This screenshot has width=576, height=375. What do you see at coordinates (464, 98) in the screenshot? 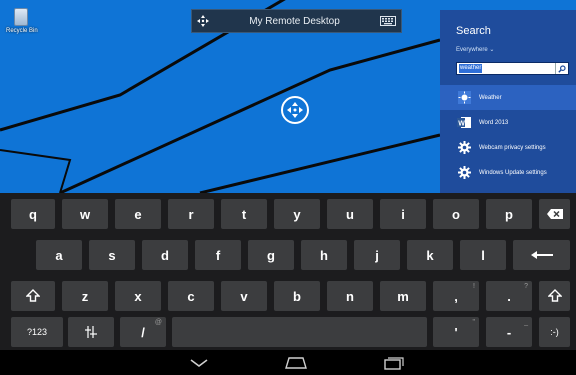
I see `weather-sun-icon` at bounding box center [464, 98].